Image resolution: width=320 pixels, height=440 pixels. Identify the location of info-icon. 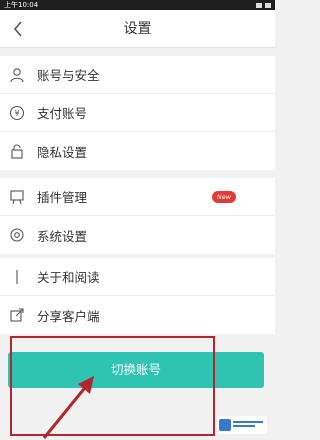
(17, 277).